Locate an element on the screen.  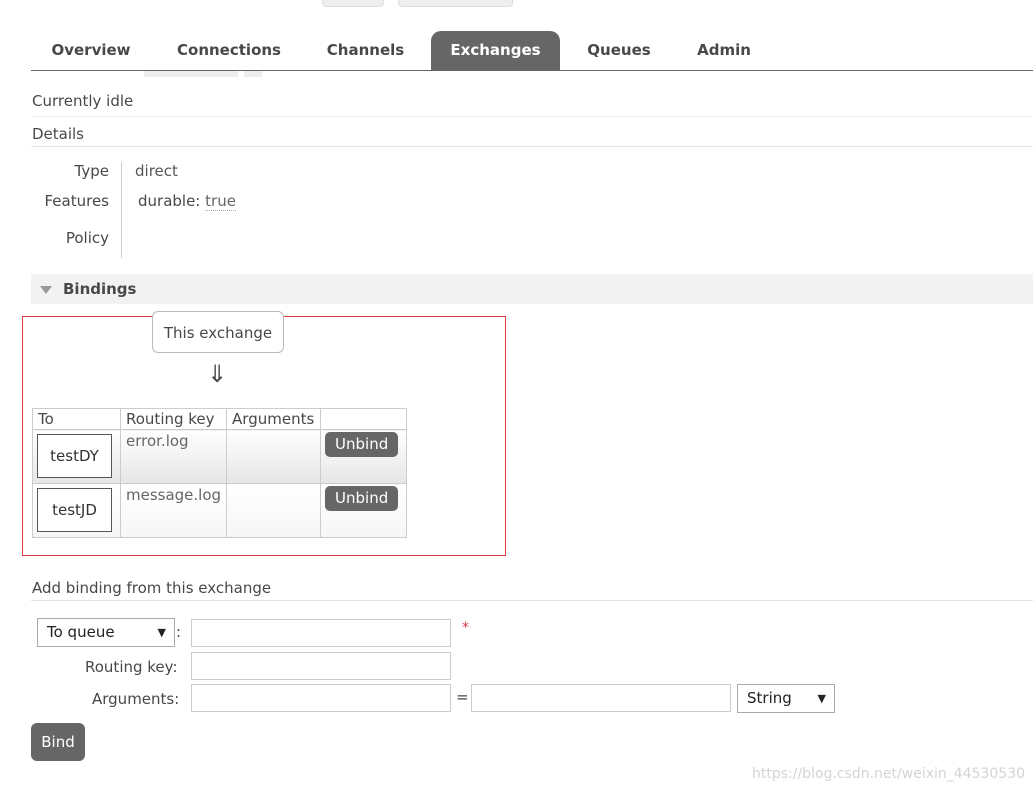
destination-type-select: To queue ▼ is located at coordinates (106, 632).